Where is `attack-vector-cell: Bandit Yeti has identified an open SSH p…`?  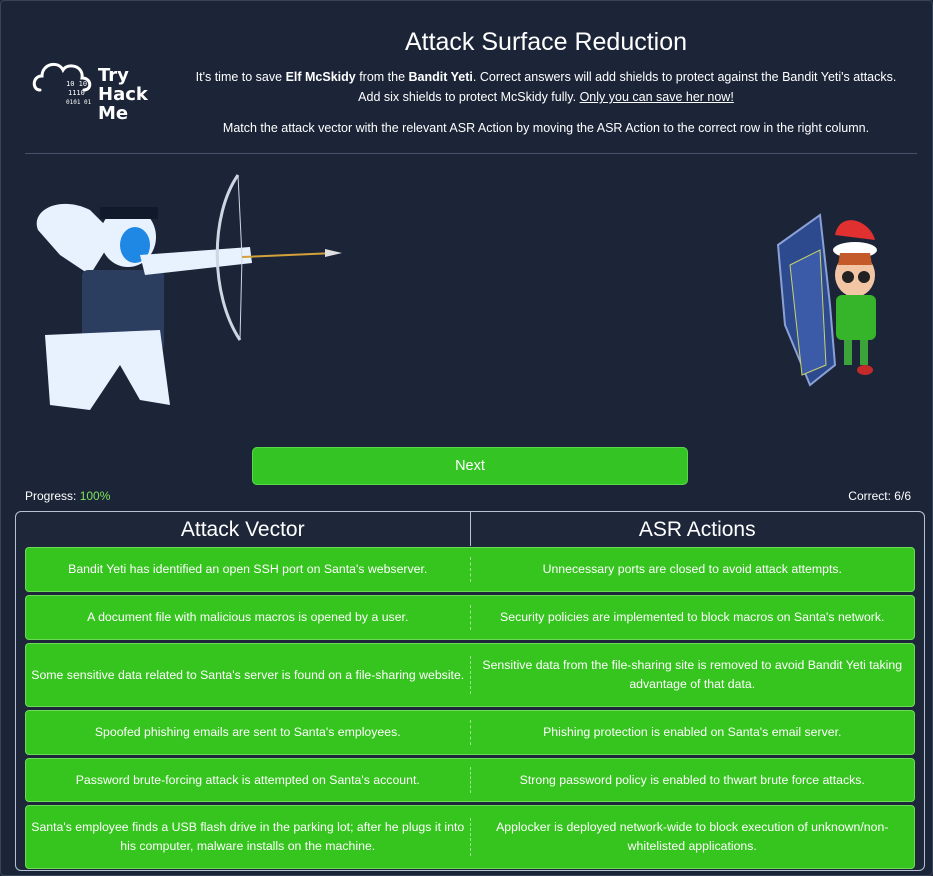 attack-vector-cell: Bandit Yeti has identified an open SSH p… is located at coordinates (248, 569).